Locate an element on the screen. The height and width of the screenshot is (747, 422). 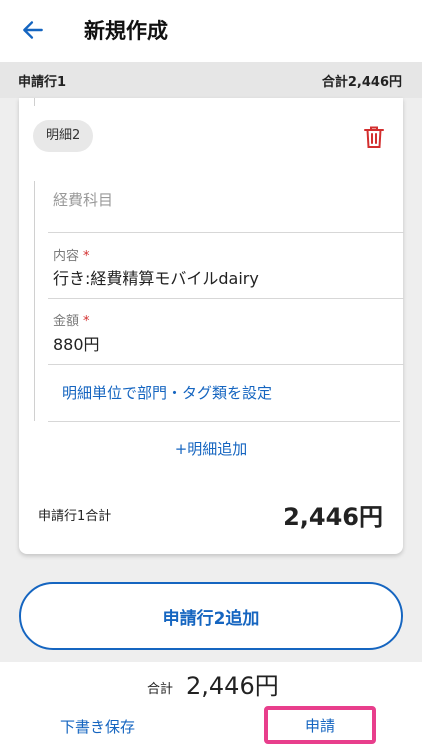
subtotal-value: 2,446円 is located at coordinates (333, 517).